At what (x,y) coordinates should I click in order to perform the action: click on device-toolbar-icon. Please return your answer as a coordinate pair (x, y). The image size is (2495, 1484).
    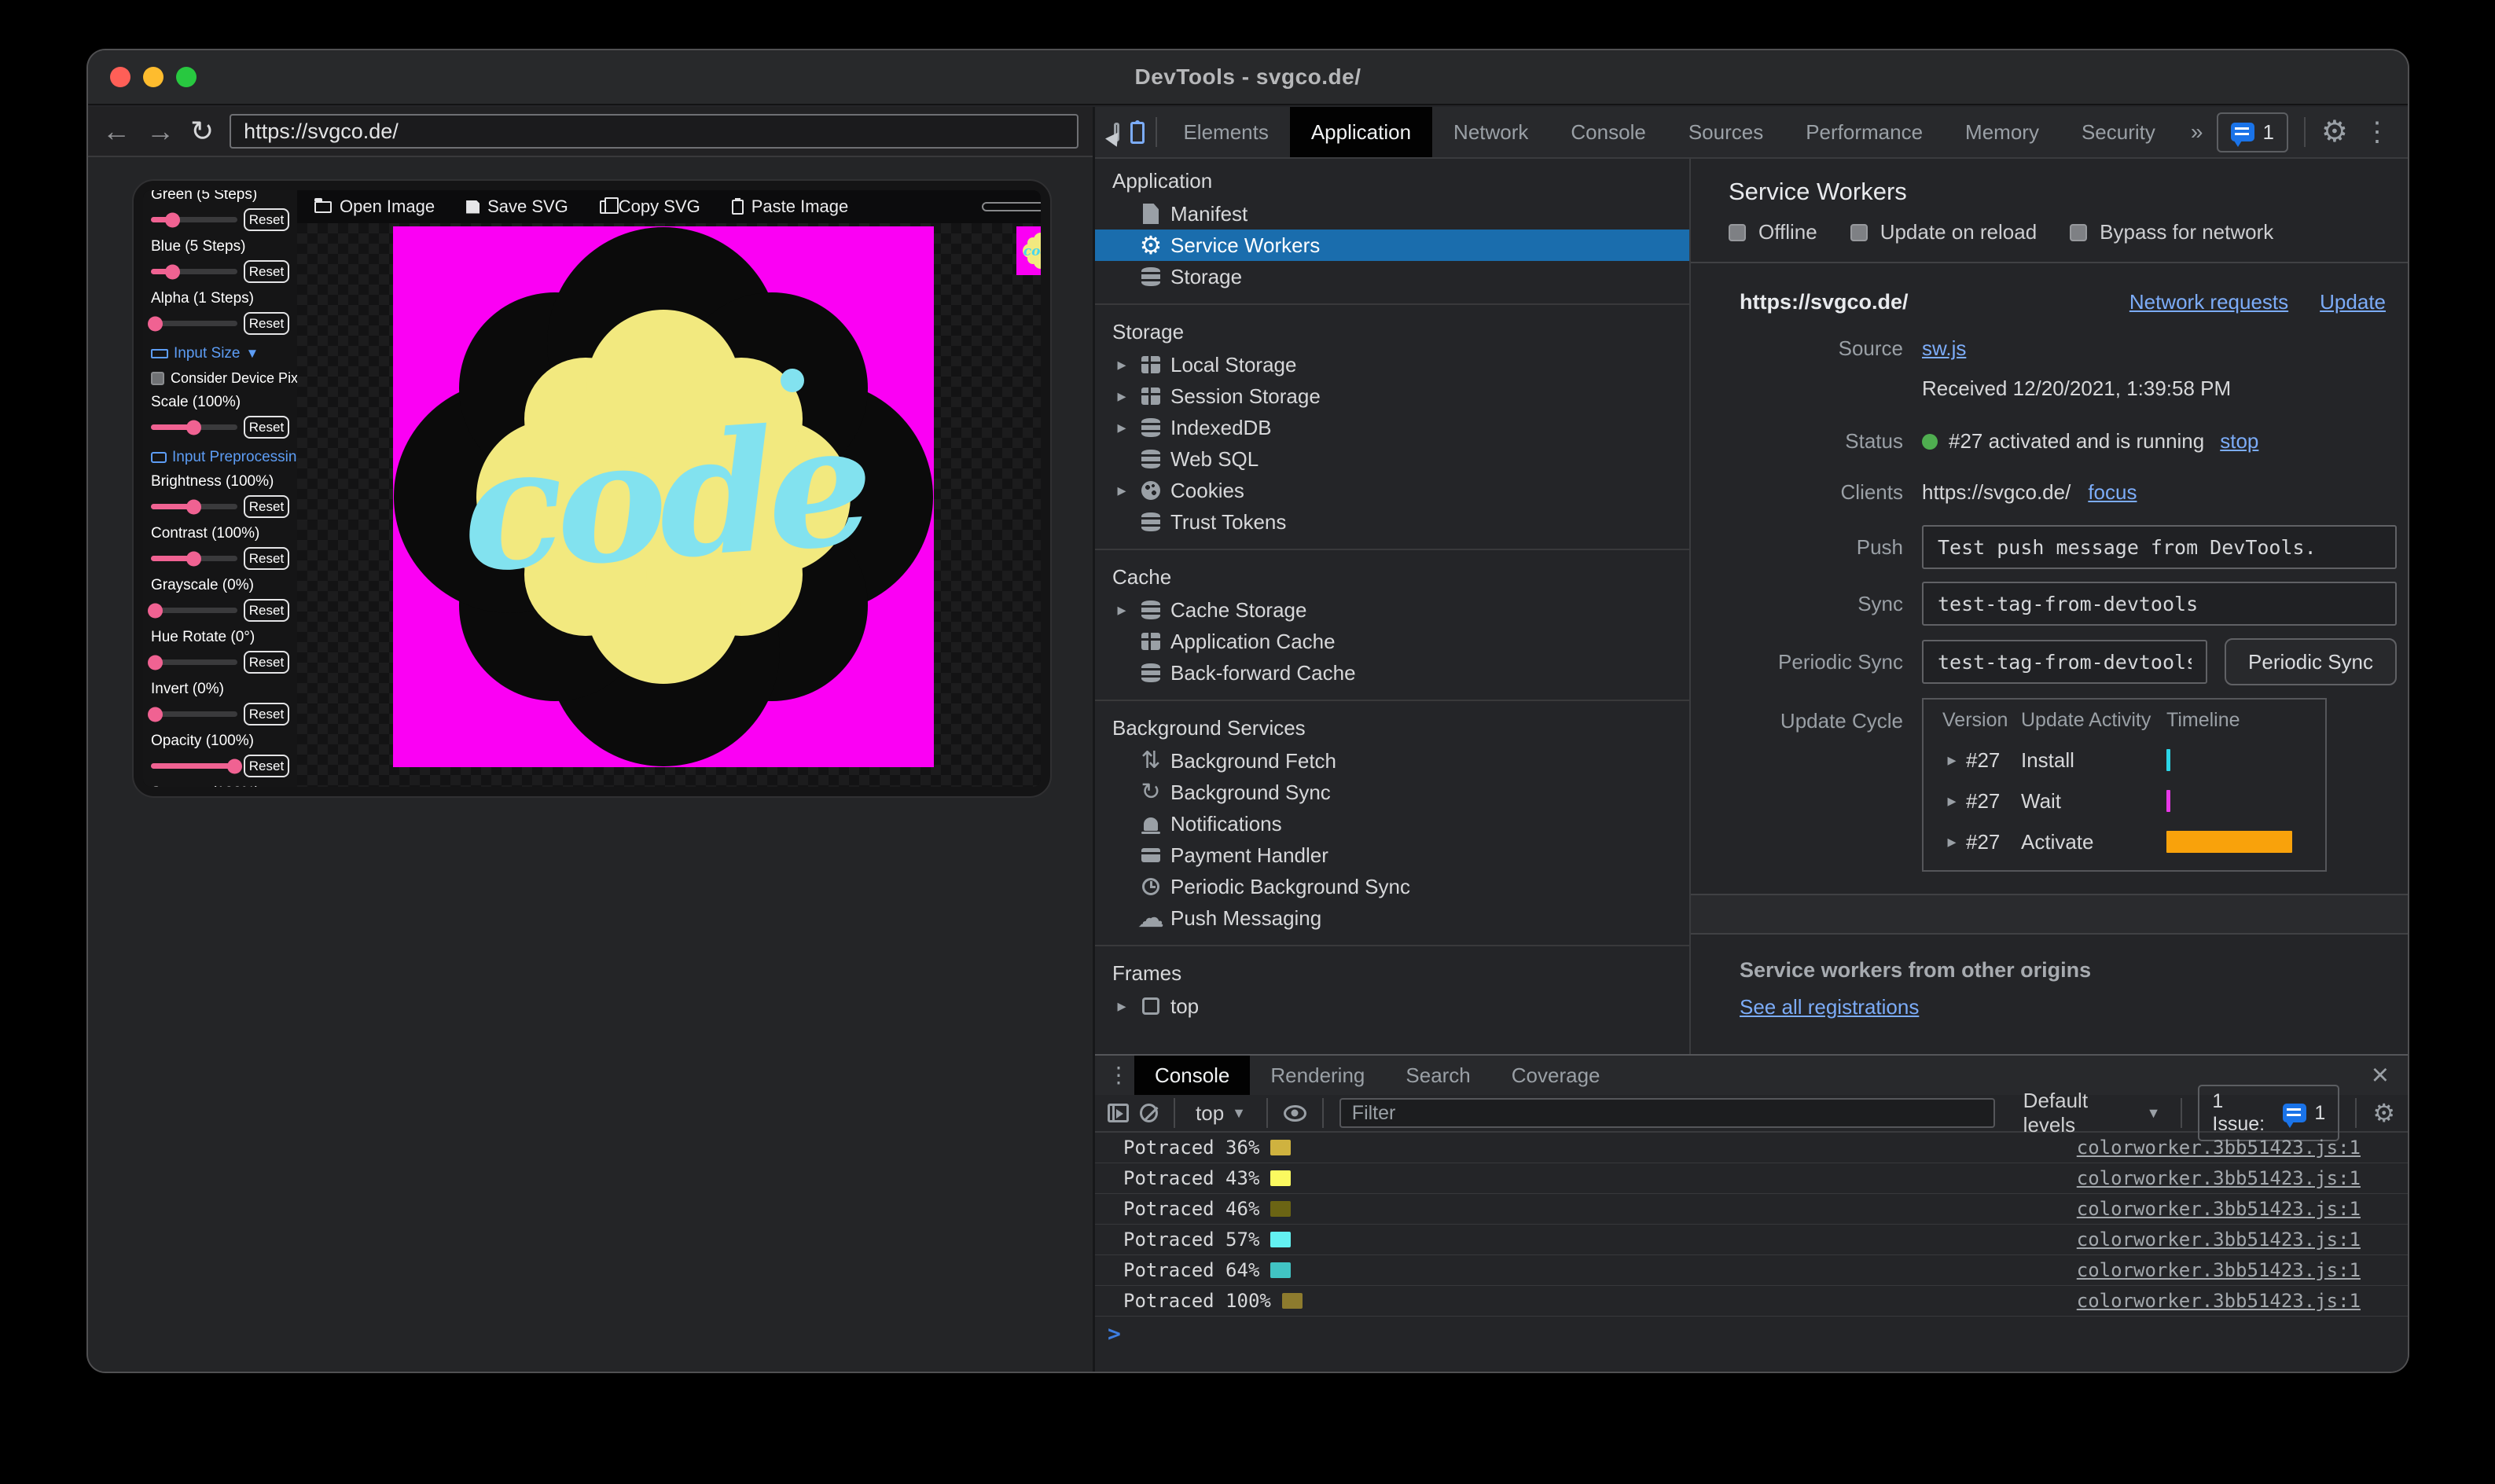
    Looking at the image, I should click on (1137, 132).